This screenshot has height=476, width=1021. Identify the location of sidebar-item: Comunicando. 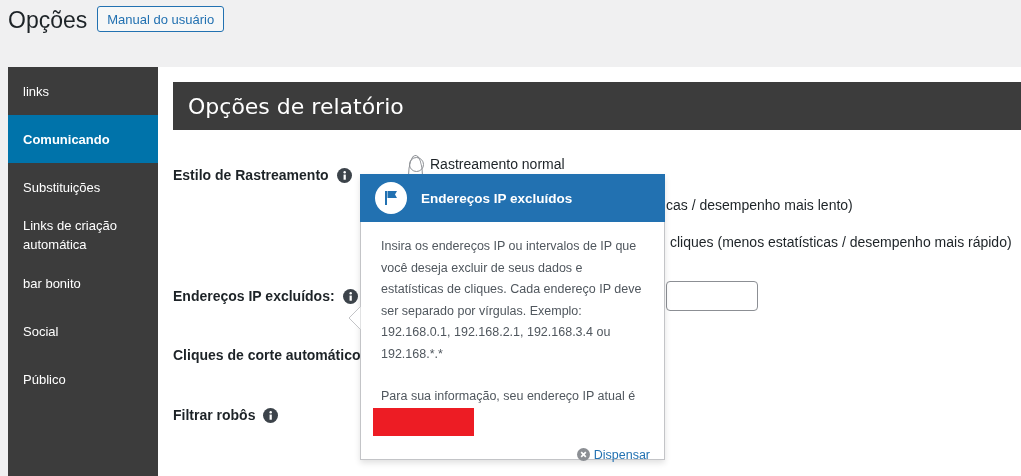
(83, 139).